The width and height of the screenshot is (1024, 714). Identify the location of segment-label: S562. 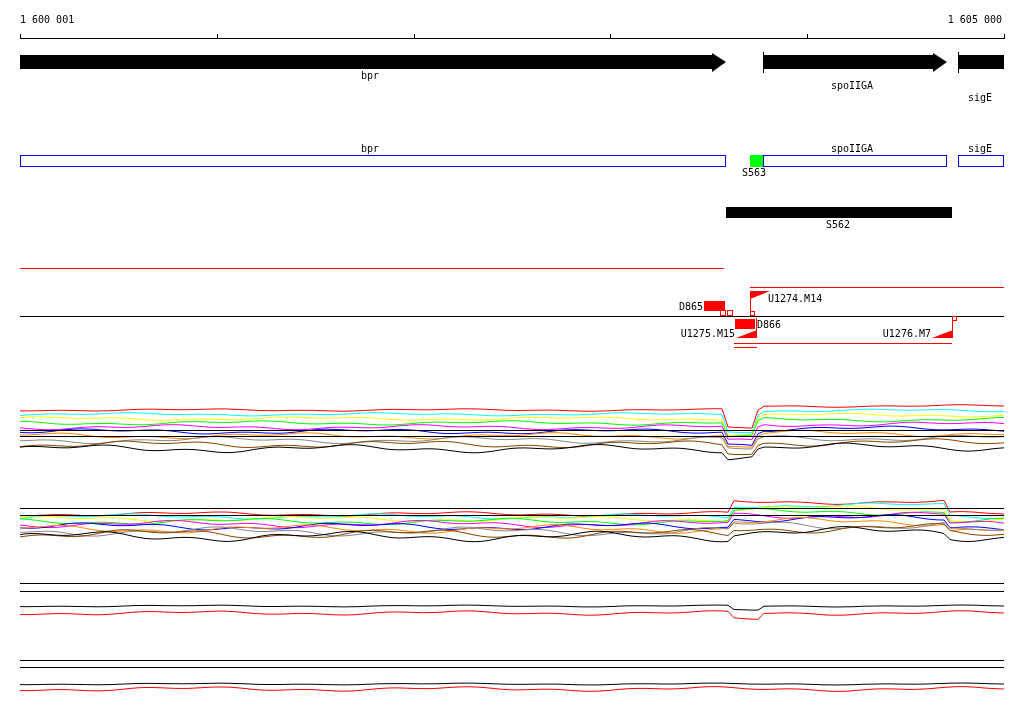
(838, 224).